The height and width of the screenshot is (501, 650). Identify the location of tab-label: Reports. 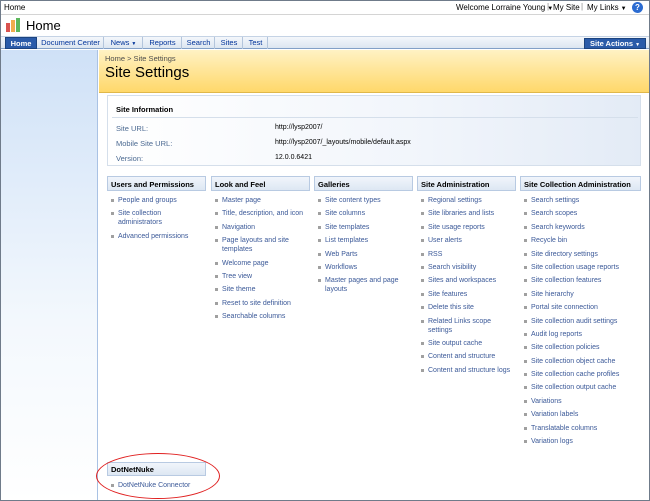
(162, 42).